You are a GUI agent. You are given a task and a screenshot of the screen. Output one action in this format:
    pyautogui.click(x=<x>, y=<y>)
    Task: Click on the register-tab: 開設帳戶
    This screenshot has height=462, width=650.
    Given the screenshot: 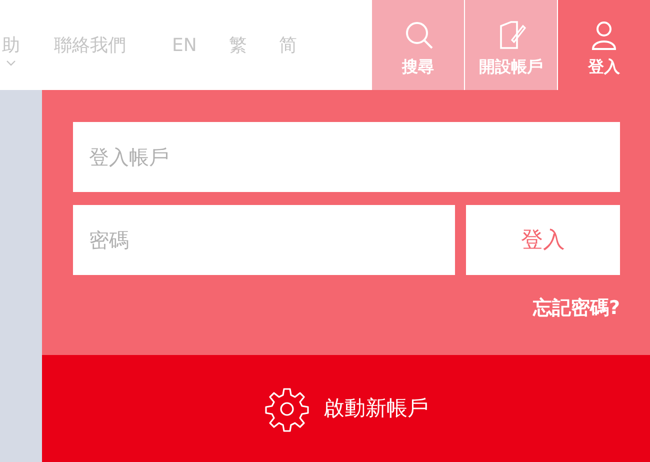 What is the action you would take?
    pyautogui.click(x=511, y=45)
    